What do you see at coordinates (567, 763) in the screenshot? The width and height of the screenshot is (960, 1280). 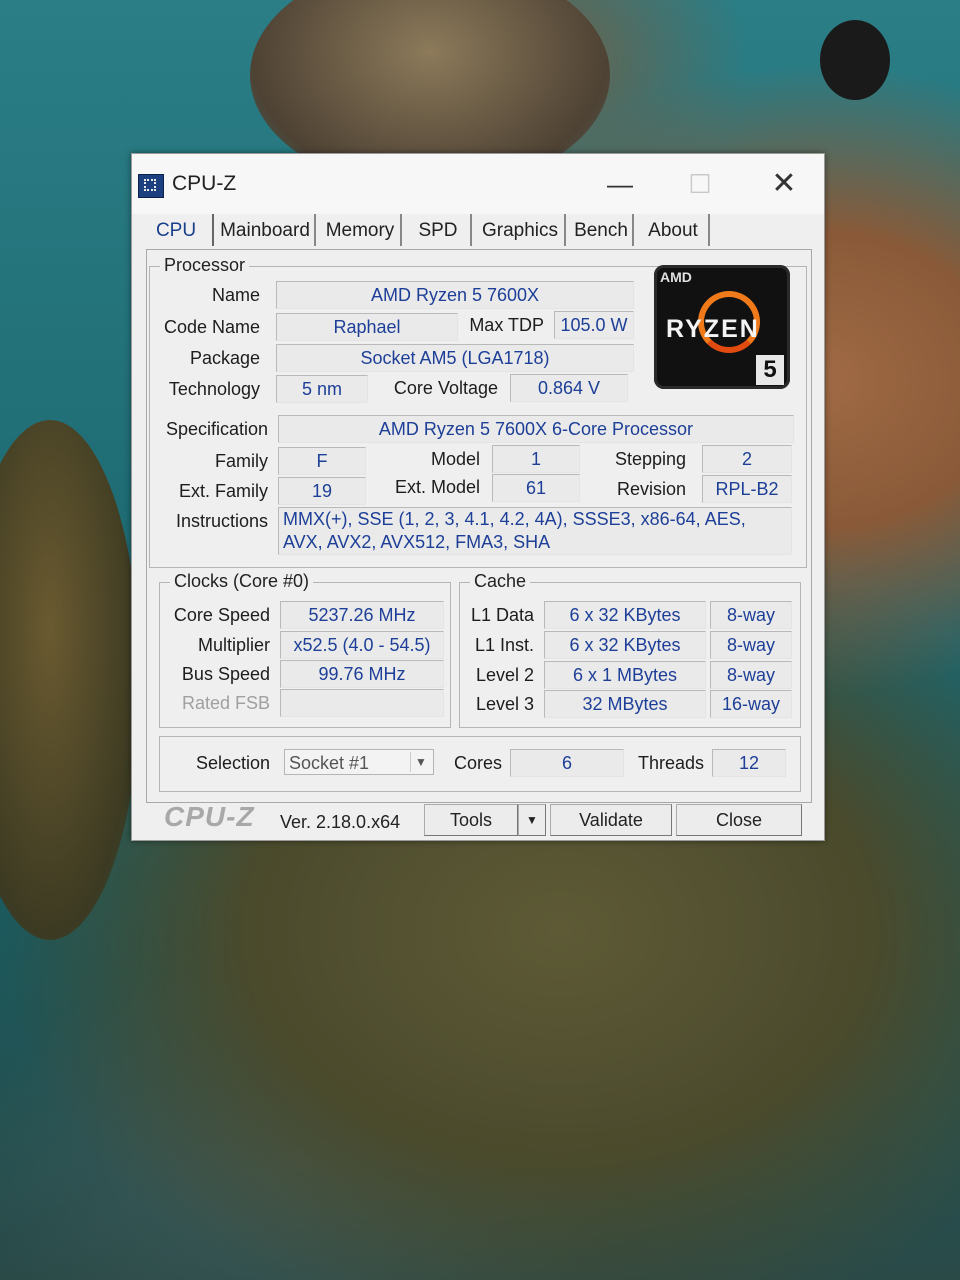 I see `cores-value: 6` at bounding box center [567, 763].